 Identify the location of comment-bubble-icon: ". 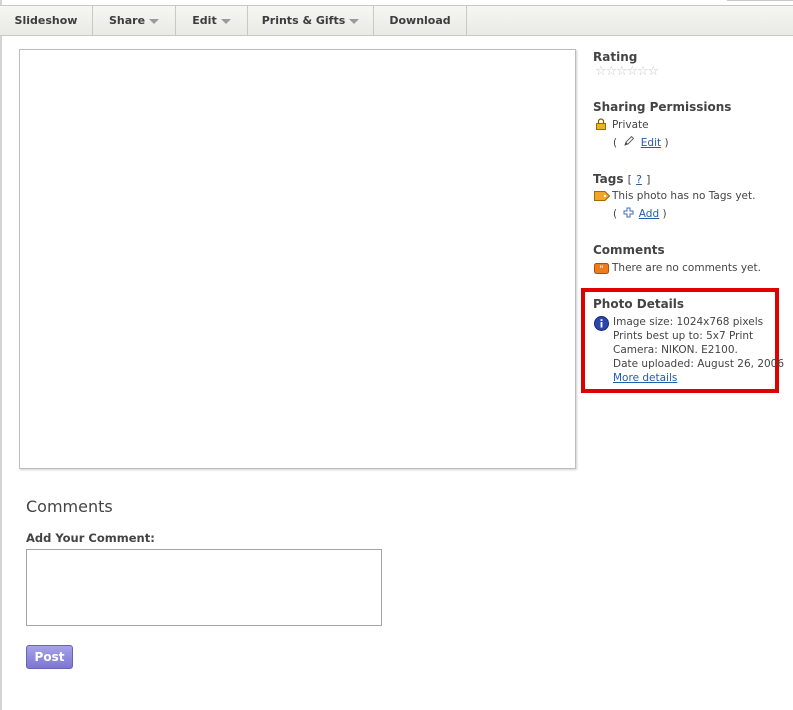
(601, 268).